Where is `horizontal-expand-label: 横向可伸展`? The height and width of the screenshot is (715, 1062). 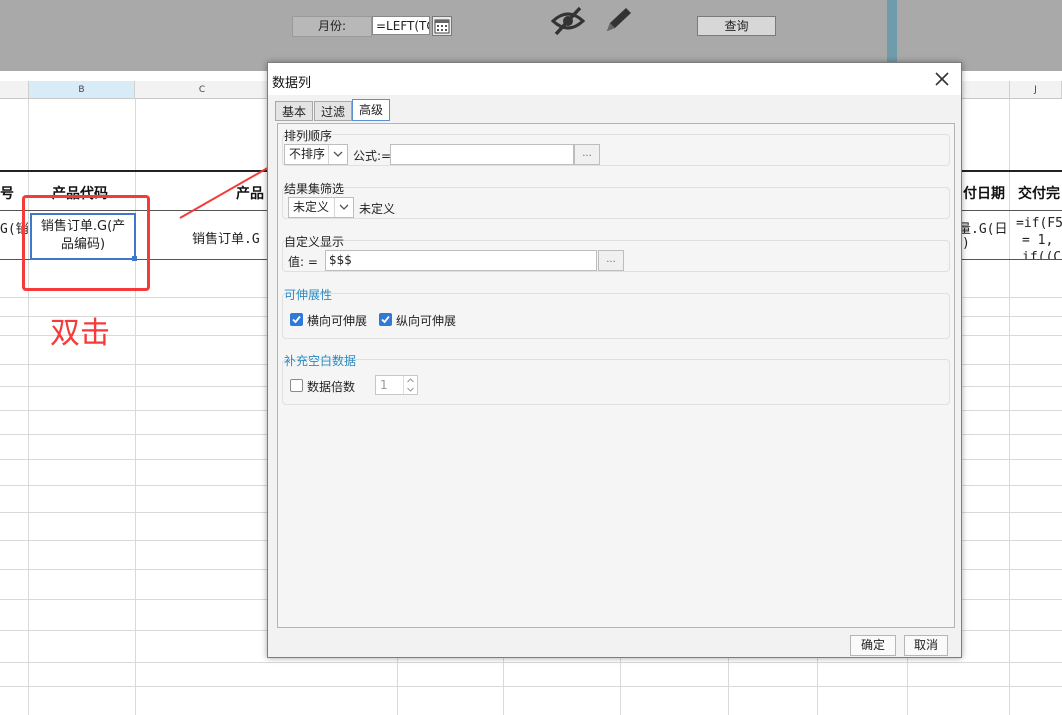 horizontal-expand-label: 横向可伸展 is located at coordinates (337, 320).